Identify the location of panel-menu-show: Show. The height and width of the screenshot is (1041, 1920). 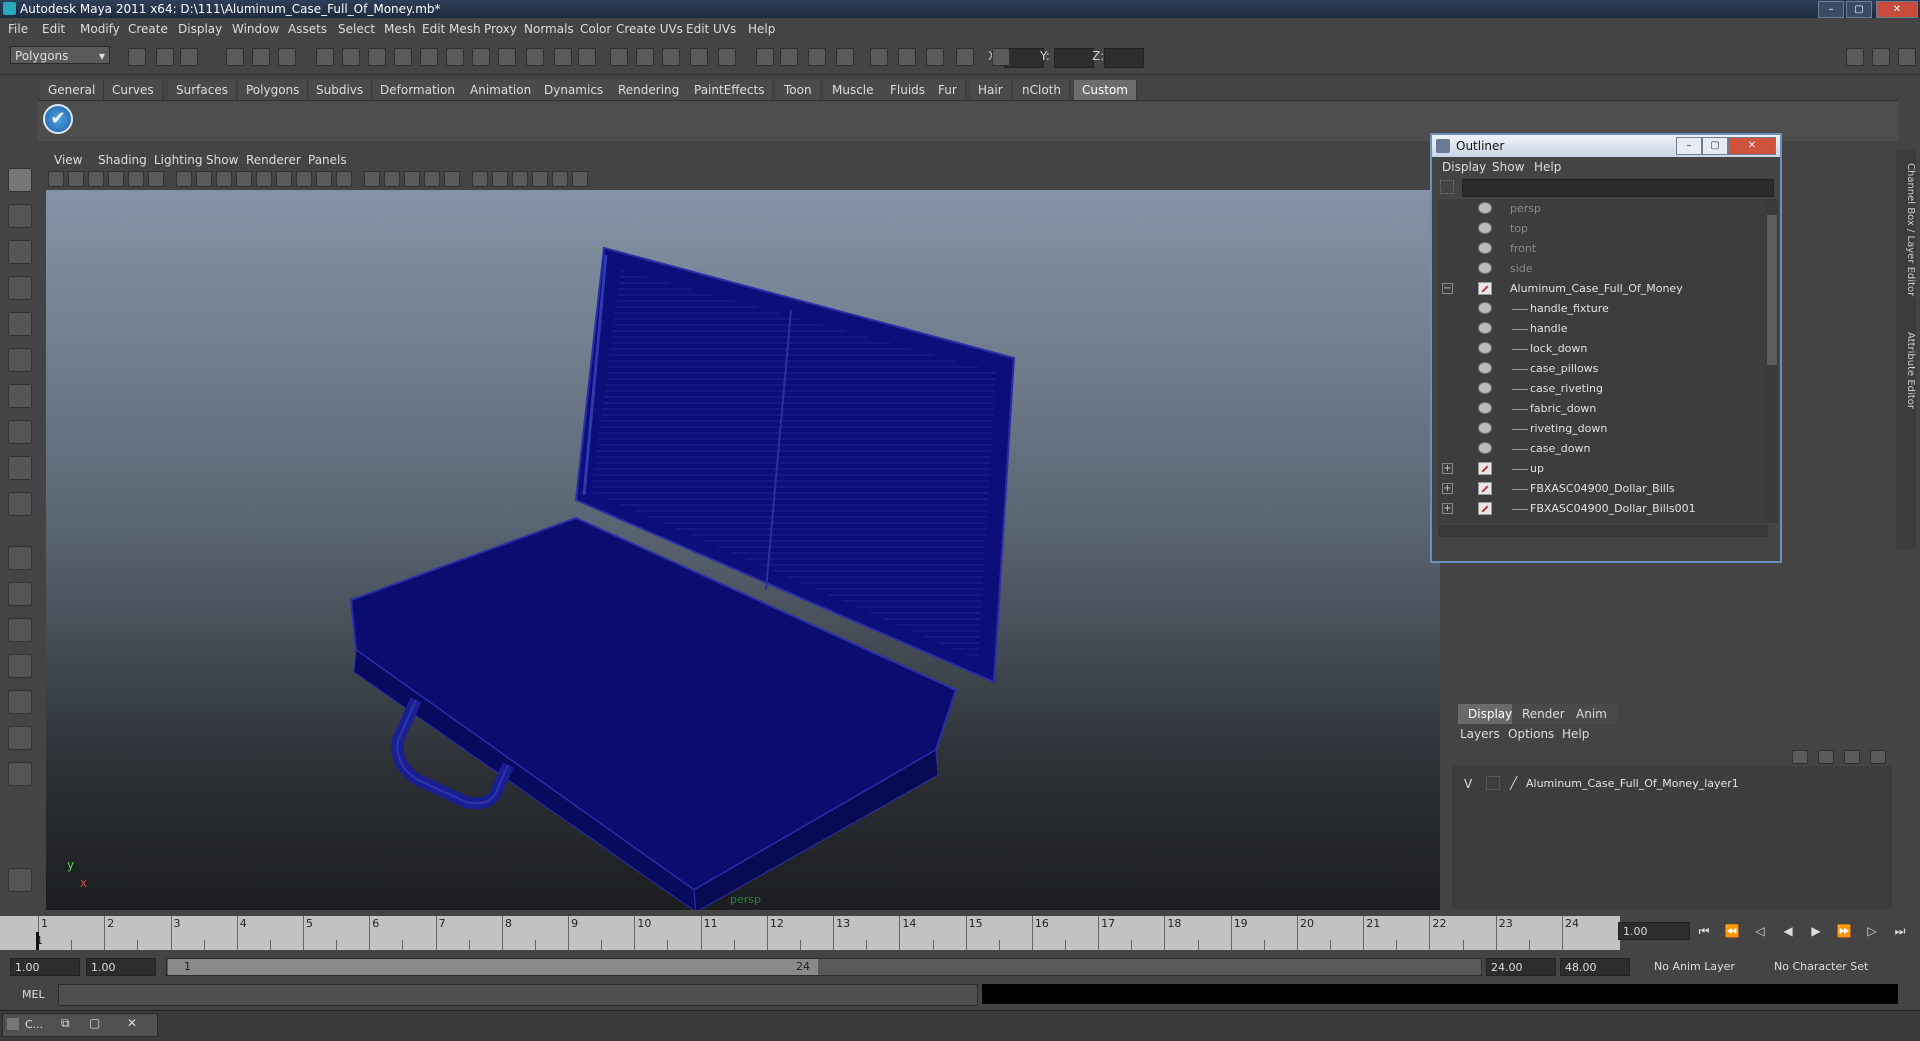
(222, 160).